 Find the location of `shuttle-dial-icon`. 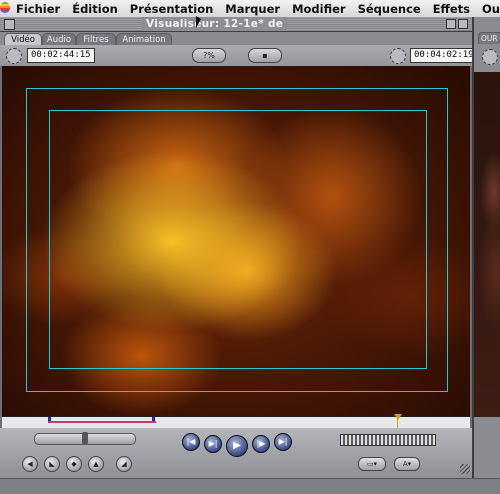

shuttle-dial-icon is located at coordinates (14, 56).